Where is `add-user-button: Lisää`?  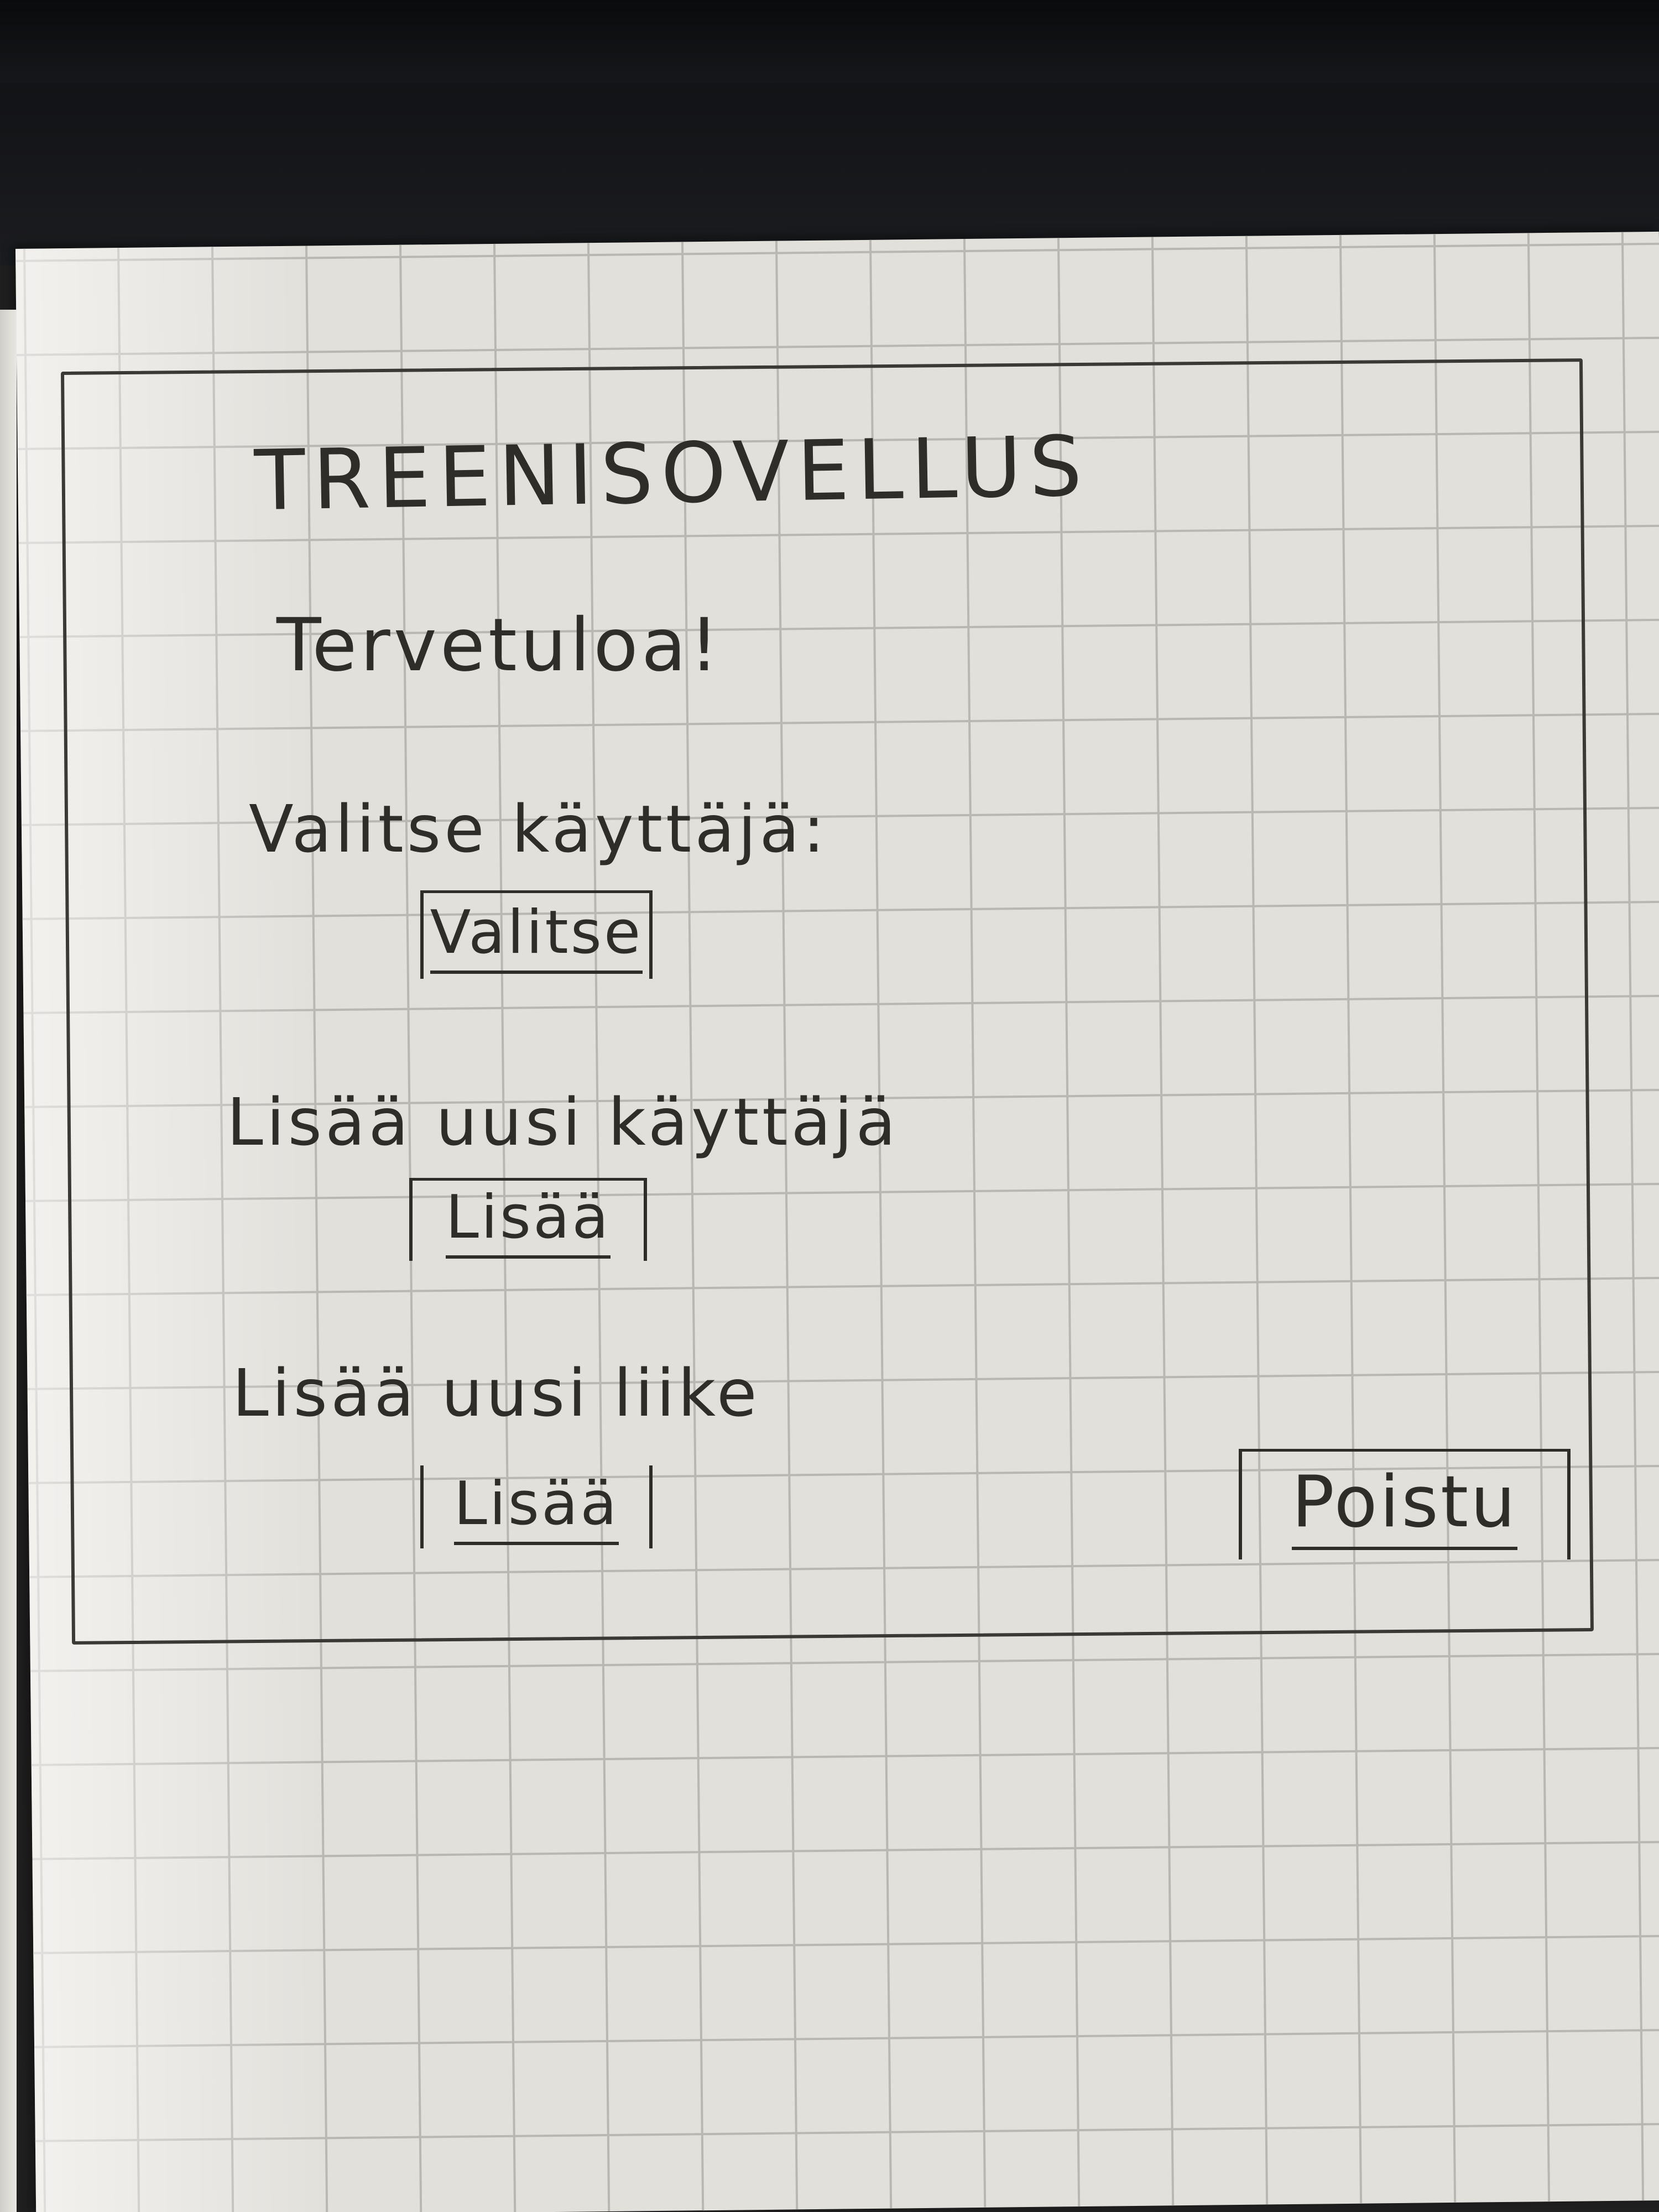 add-user-button: Lisää is located at coordinates (528, 1219).